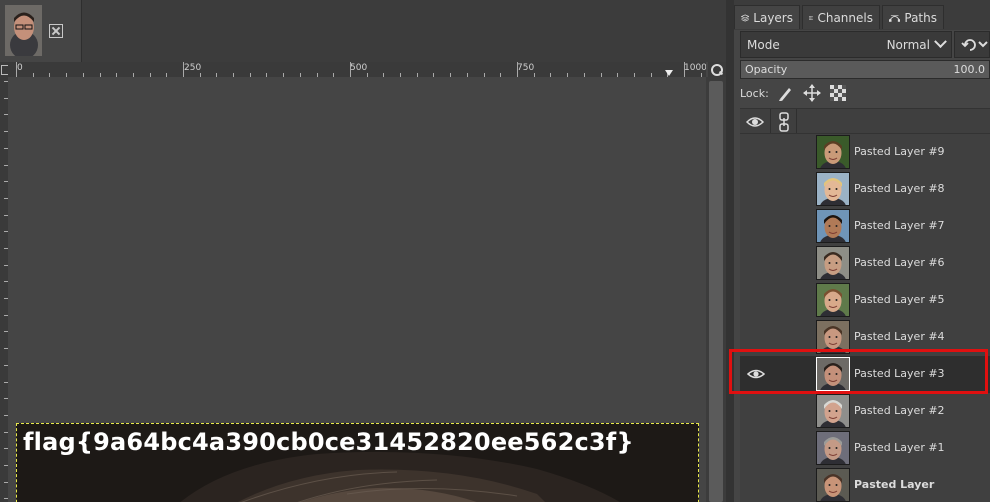 The height and width of the screenshot is (502, 990). I want to click on tab-label: Layers, so click(773, 17).